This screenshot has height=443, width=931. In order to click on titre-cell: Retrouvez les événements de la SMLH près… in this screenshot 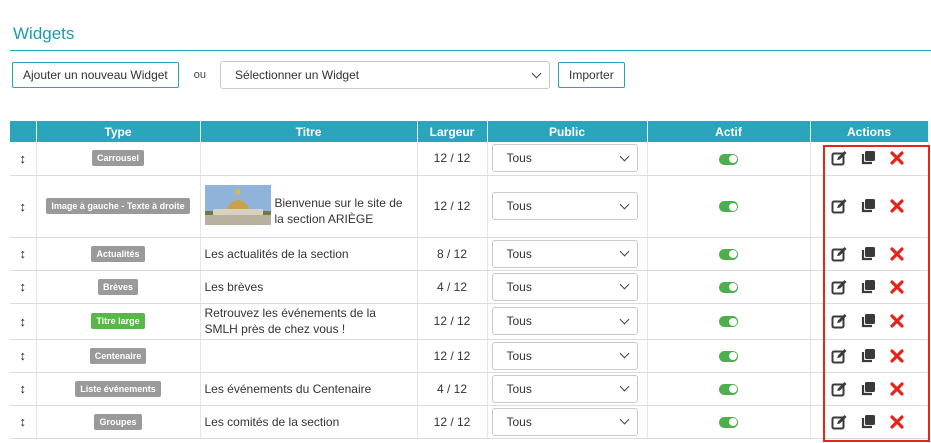, I will do `click(309, 321)`.